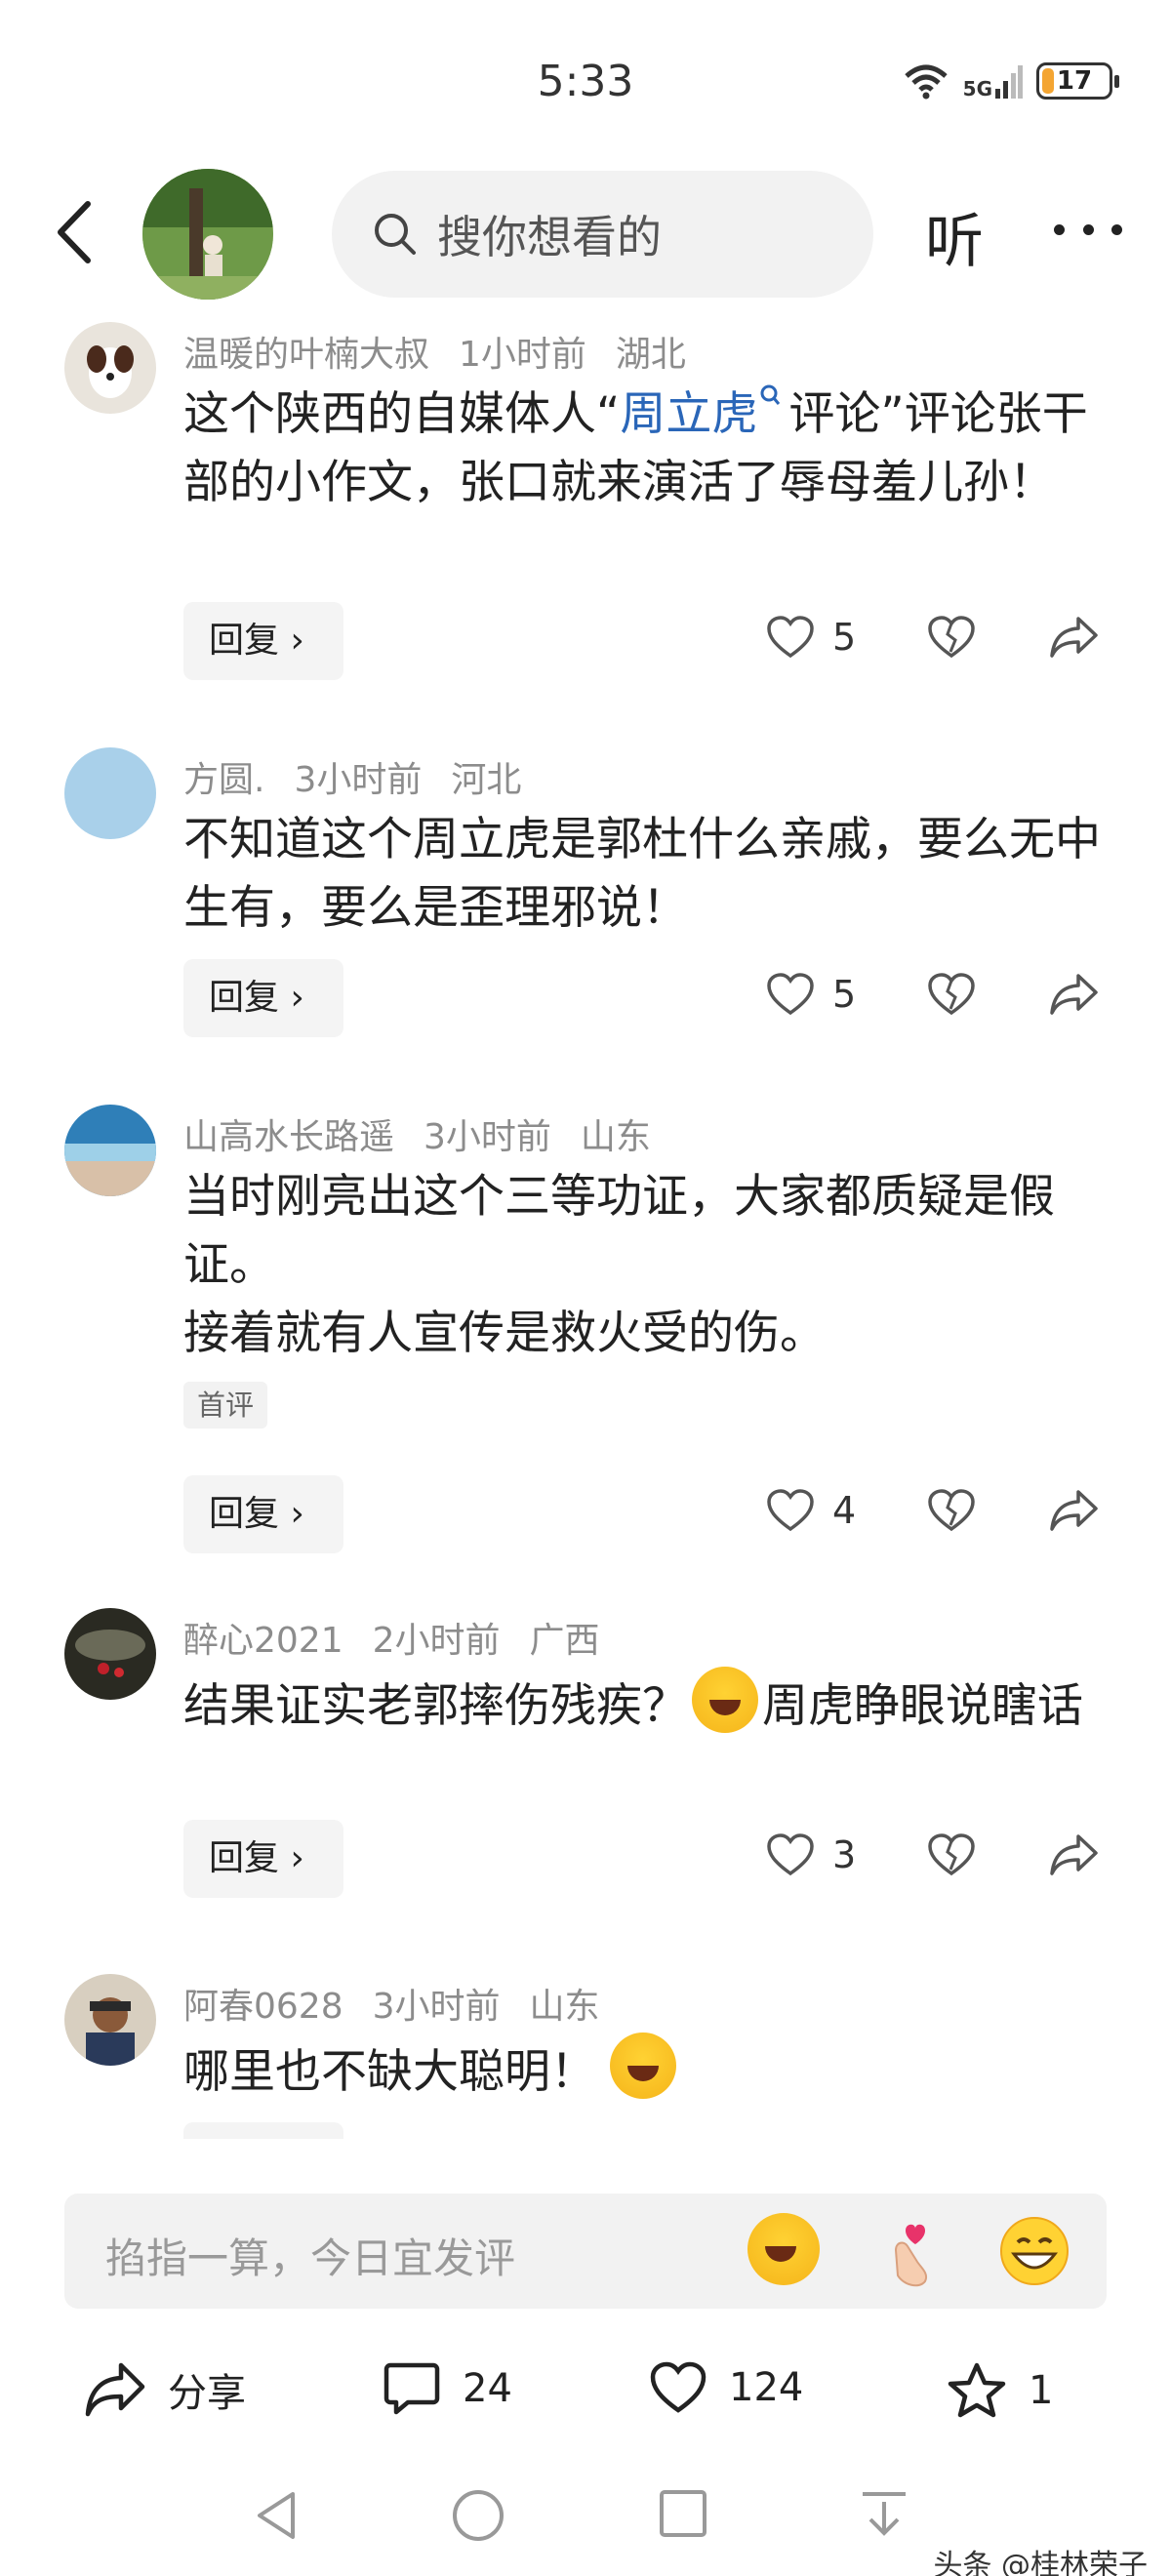 This screenshot has height=2576, width=1171. I want to click on comment-text: 这个陕西的自媒体人“周立虎 评论”评论张干部的小作文，张口就来演活了辱母羞儿孙！, so click(642, 449).